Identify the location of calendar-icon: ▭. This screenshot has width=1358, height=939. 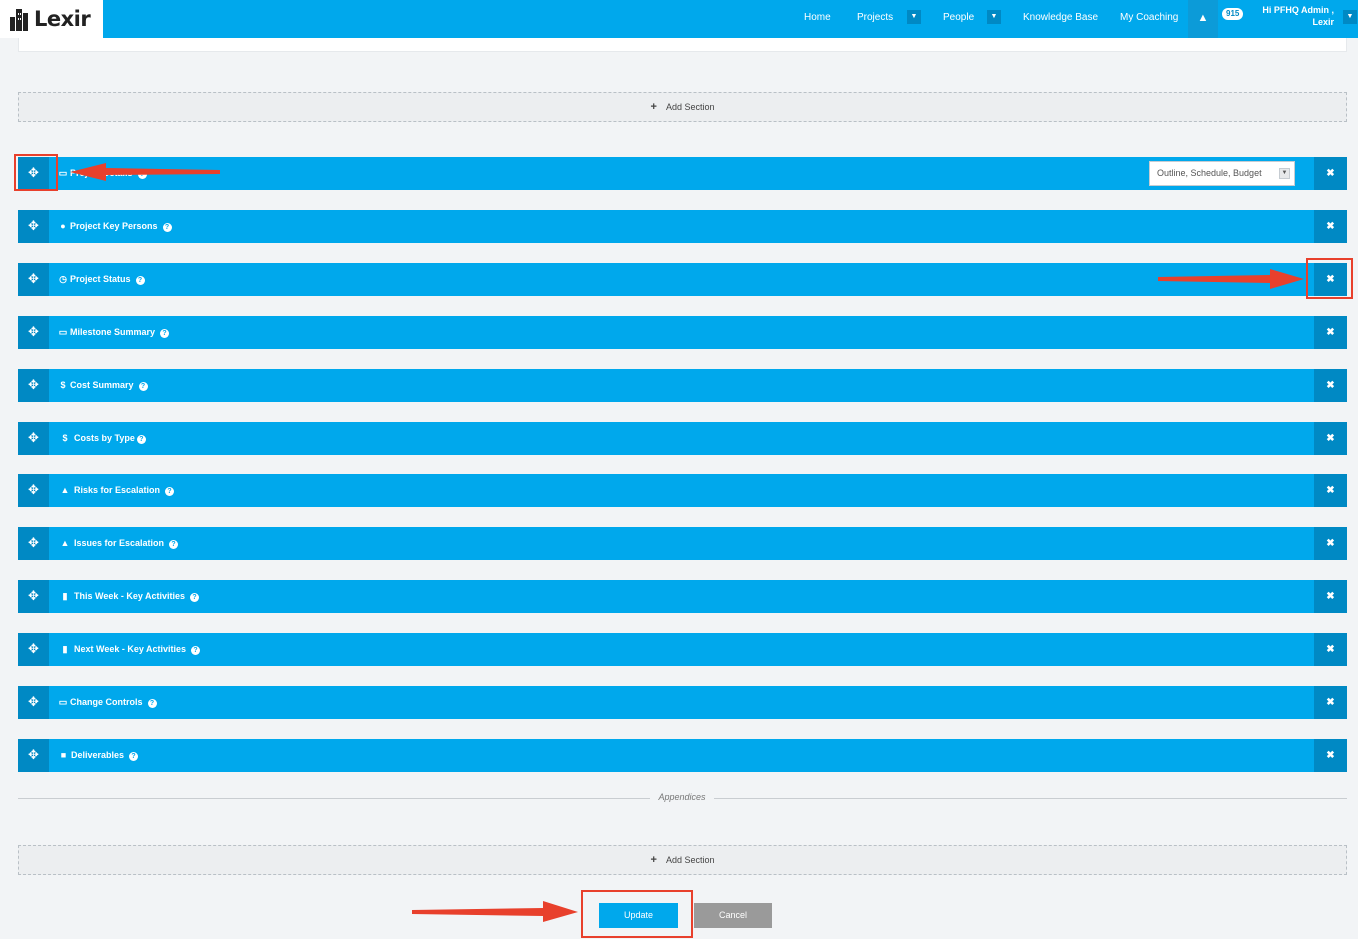
(63, 173).